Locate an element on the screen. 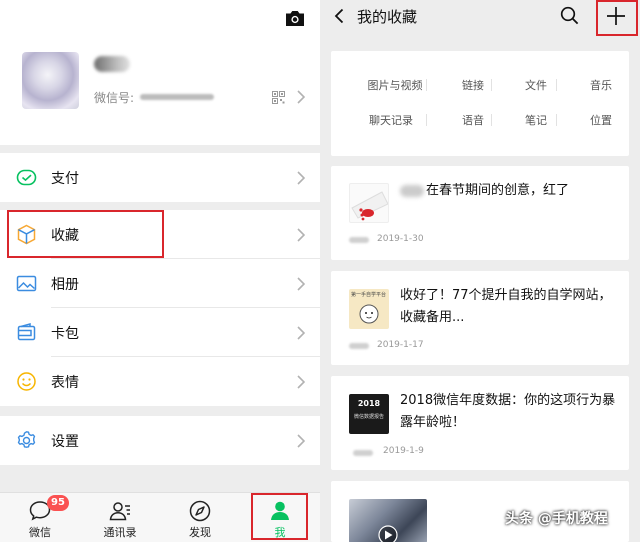 The width and height of the screenshot is (640, 542). category-location: 位置 is located at coordinates (601, 120).